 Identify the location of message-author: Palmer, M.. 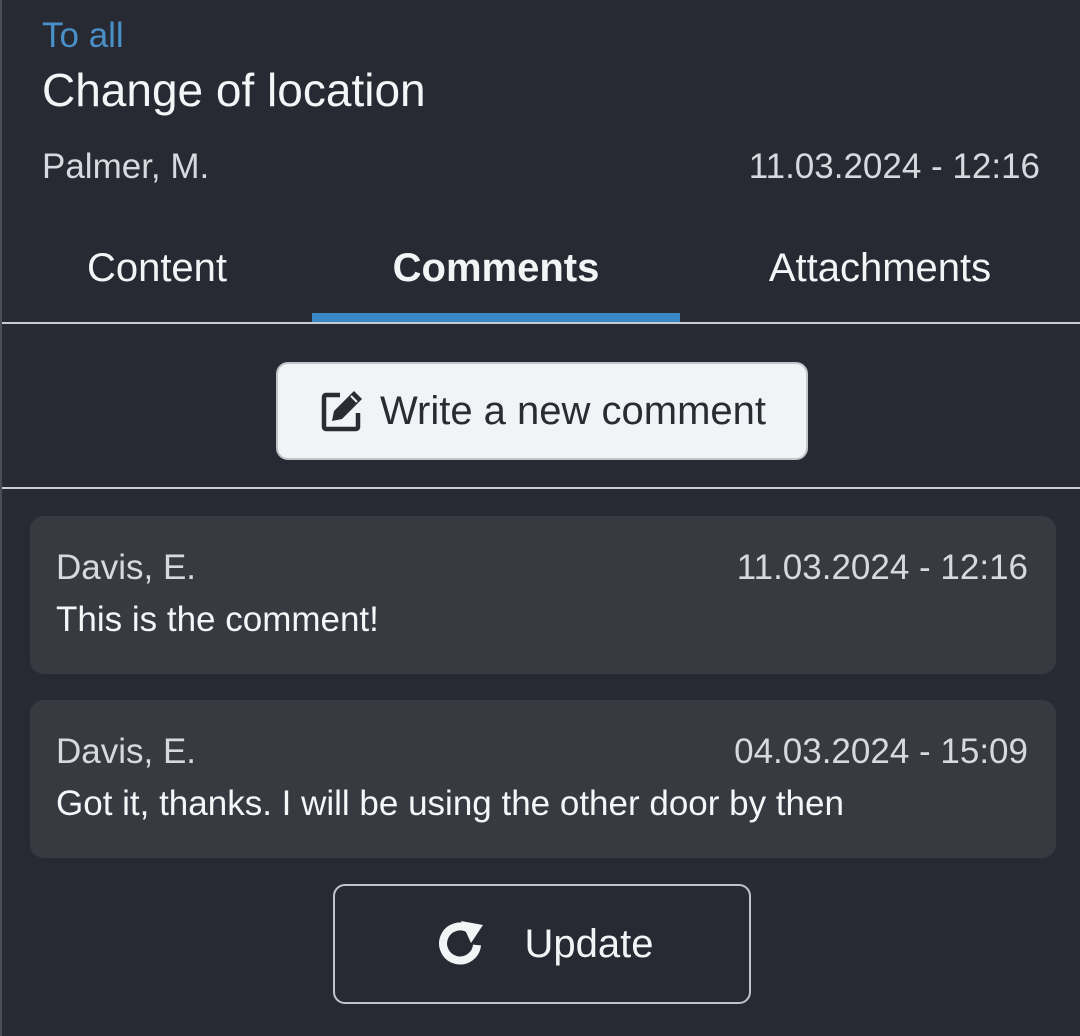
(126, 166).